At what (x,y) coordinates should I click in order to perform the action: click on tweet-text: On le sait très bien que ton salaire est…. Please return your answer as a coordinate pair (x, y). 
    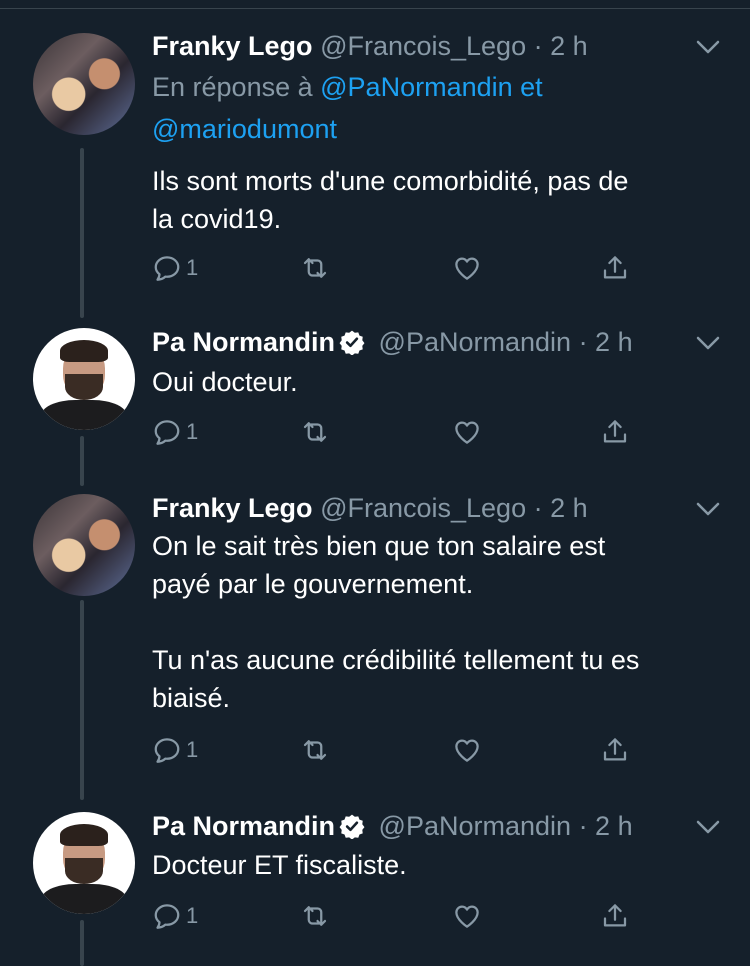
    Looking at the image, I should click on (437, 622).